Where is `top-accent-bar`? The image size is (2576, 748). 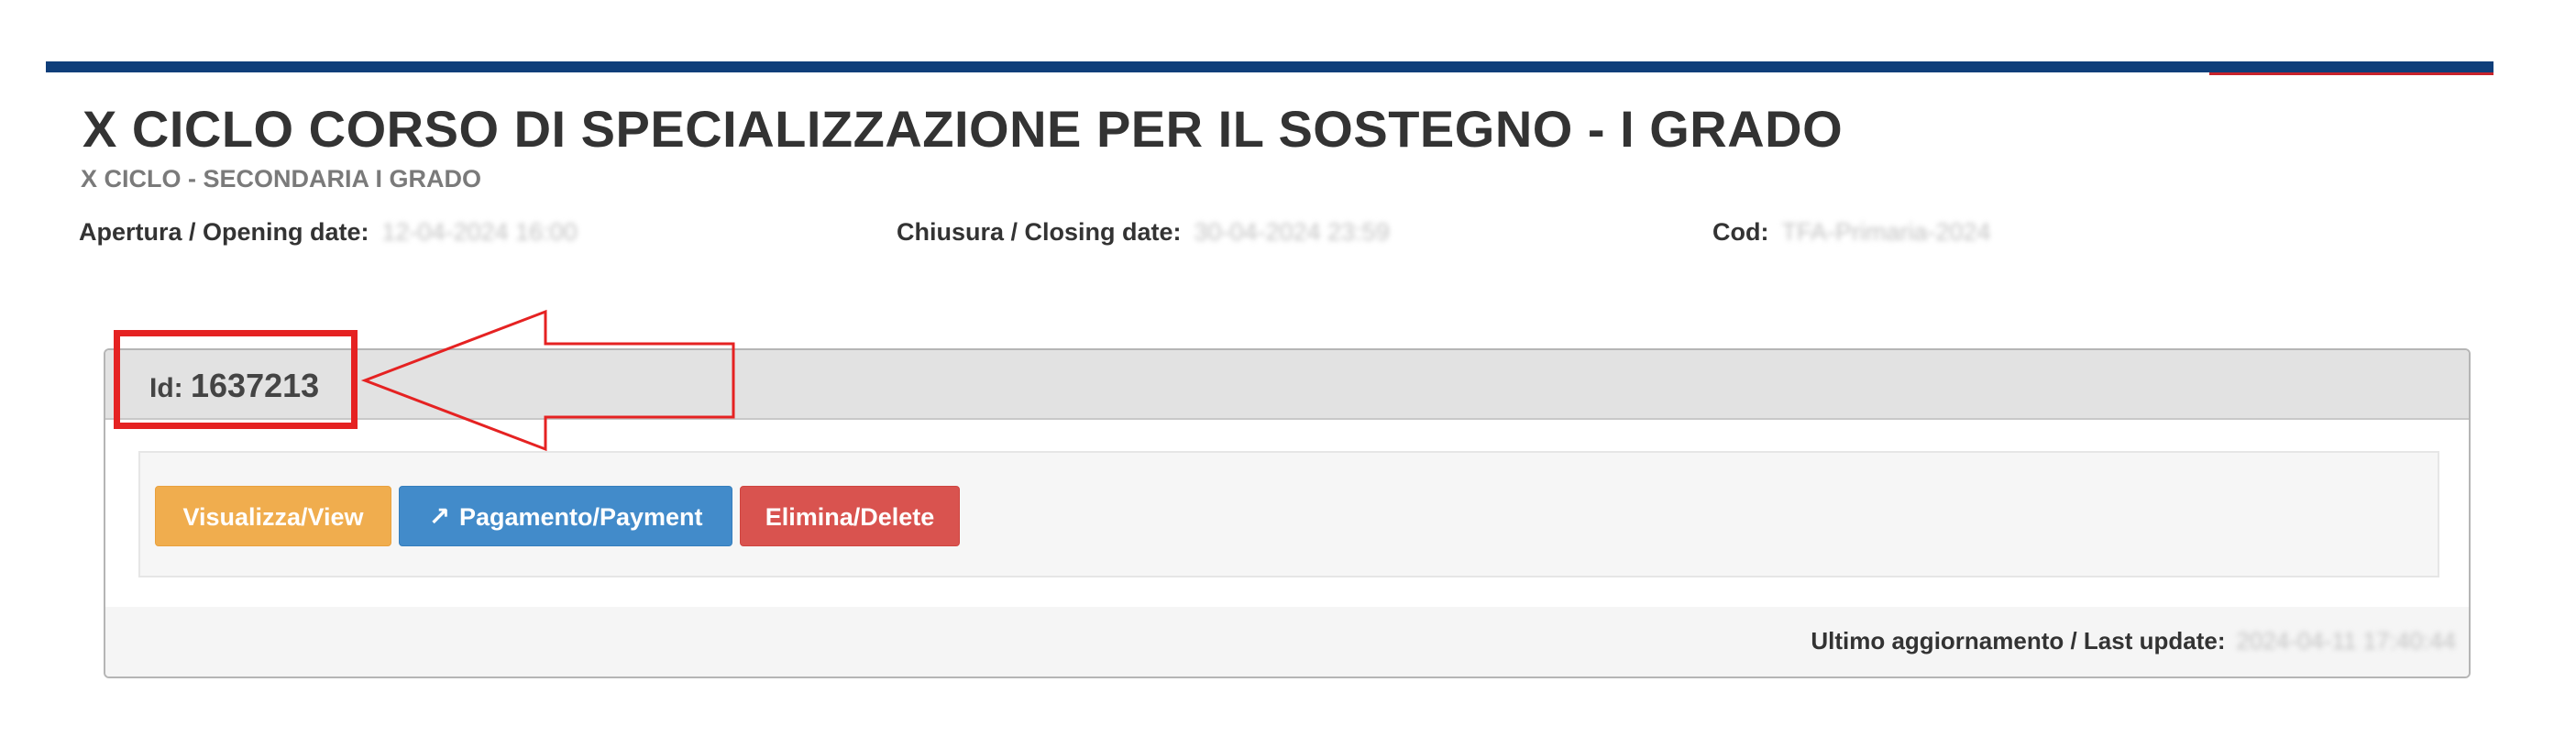
top-accent-bar is located at coordinates (1269, 66).